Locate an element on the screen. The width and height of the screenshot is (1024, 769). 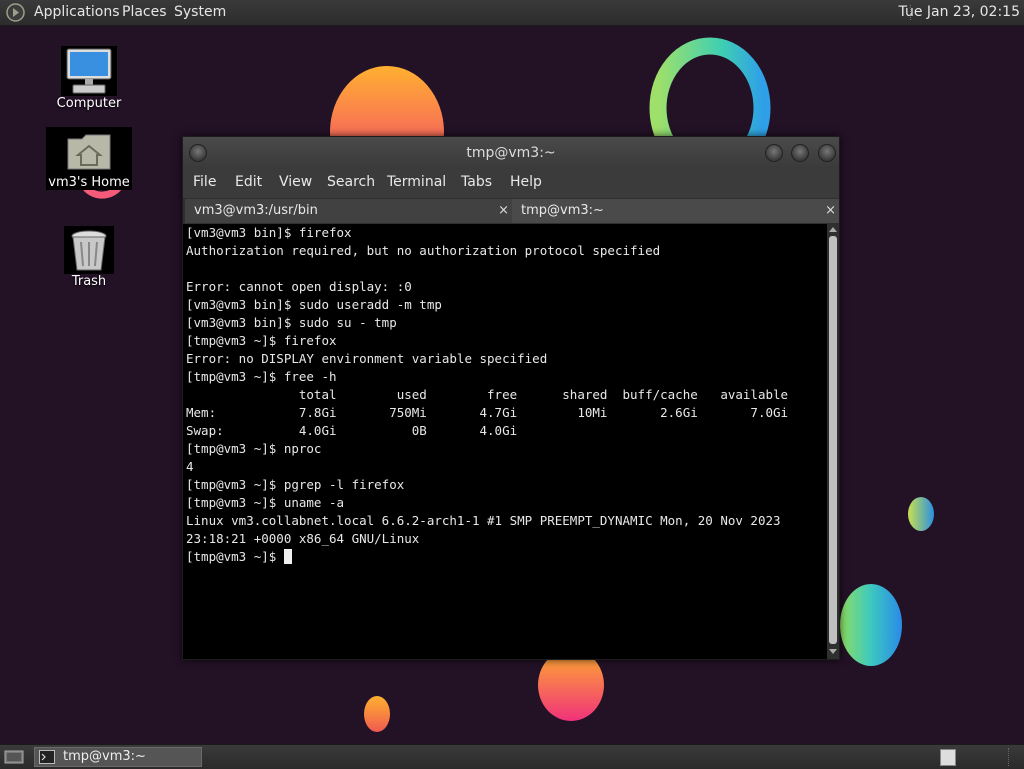
terminal-line: [vm3@vm3 bin]$ sudo useradd -m tmp is located at coordinates (314, 304).